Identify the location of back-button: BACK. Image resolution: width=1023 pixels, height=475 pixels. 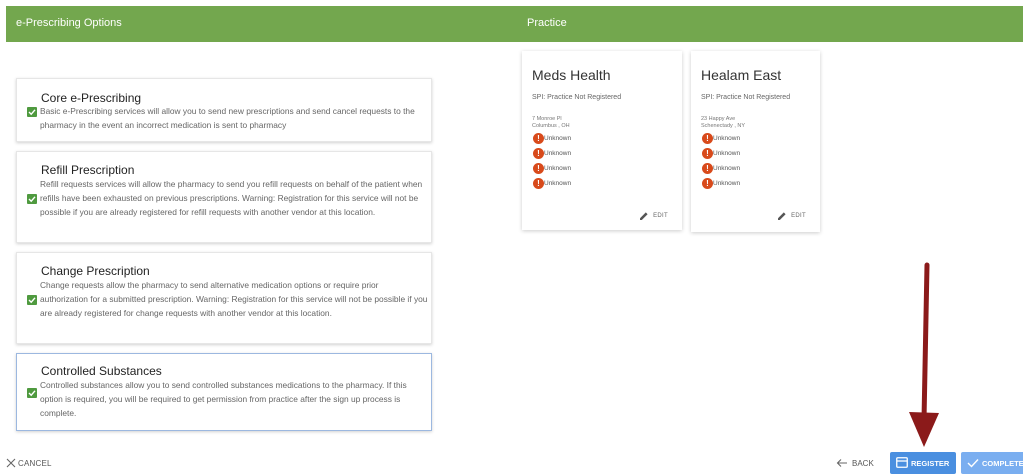
(858, 464).